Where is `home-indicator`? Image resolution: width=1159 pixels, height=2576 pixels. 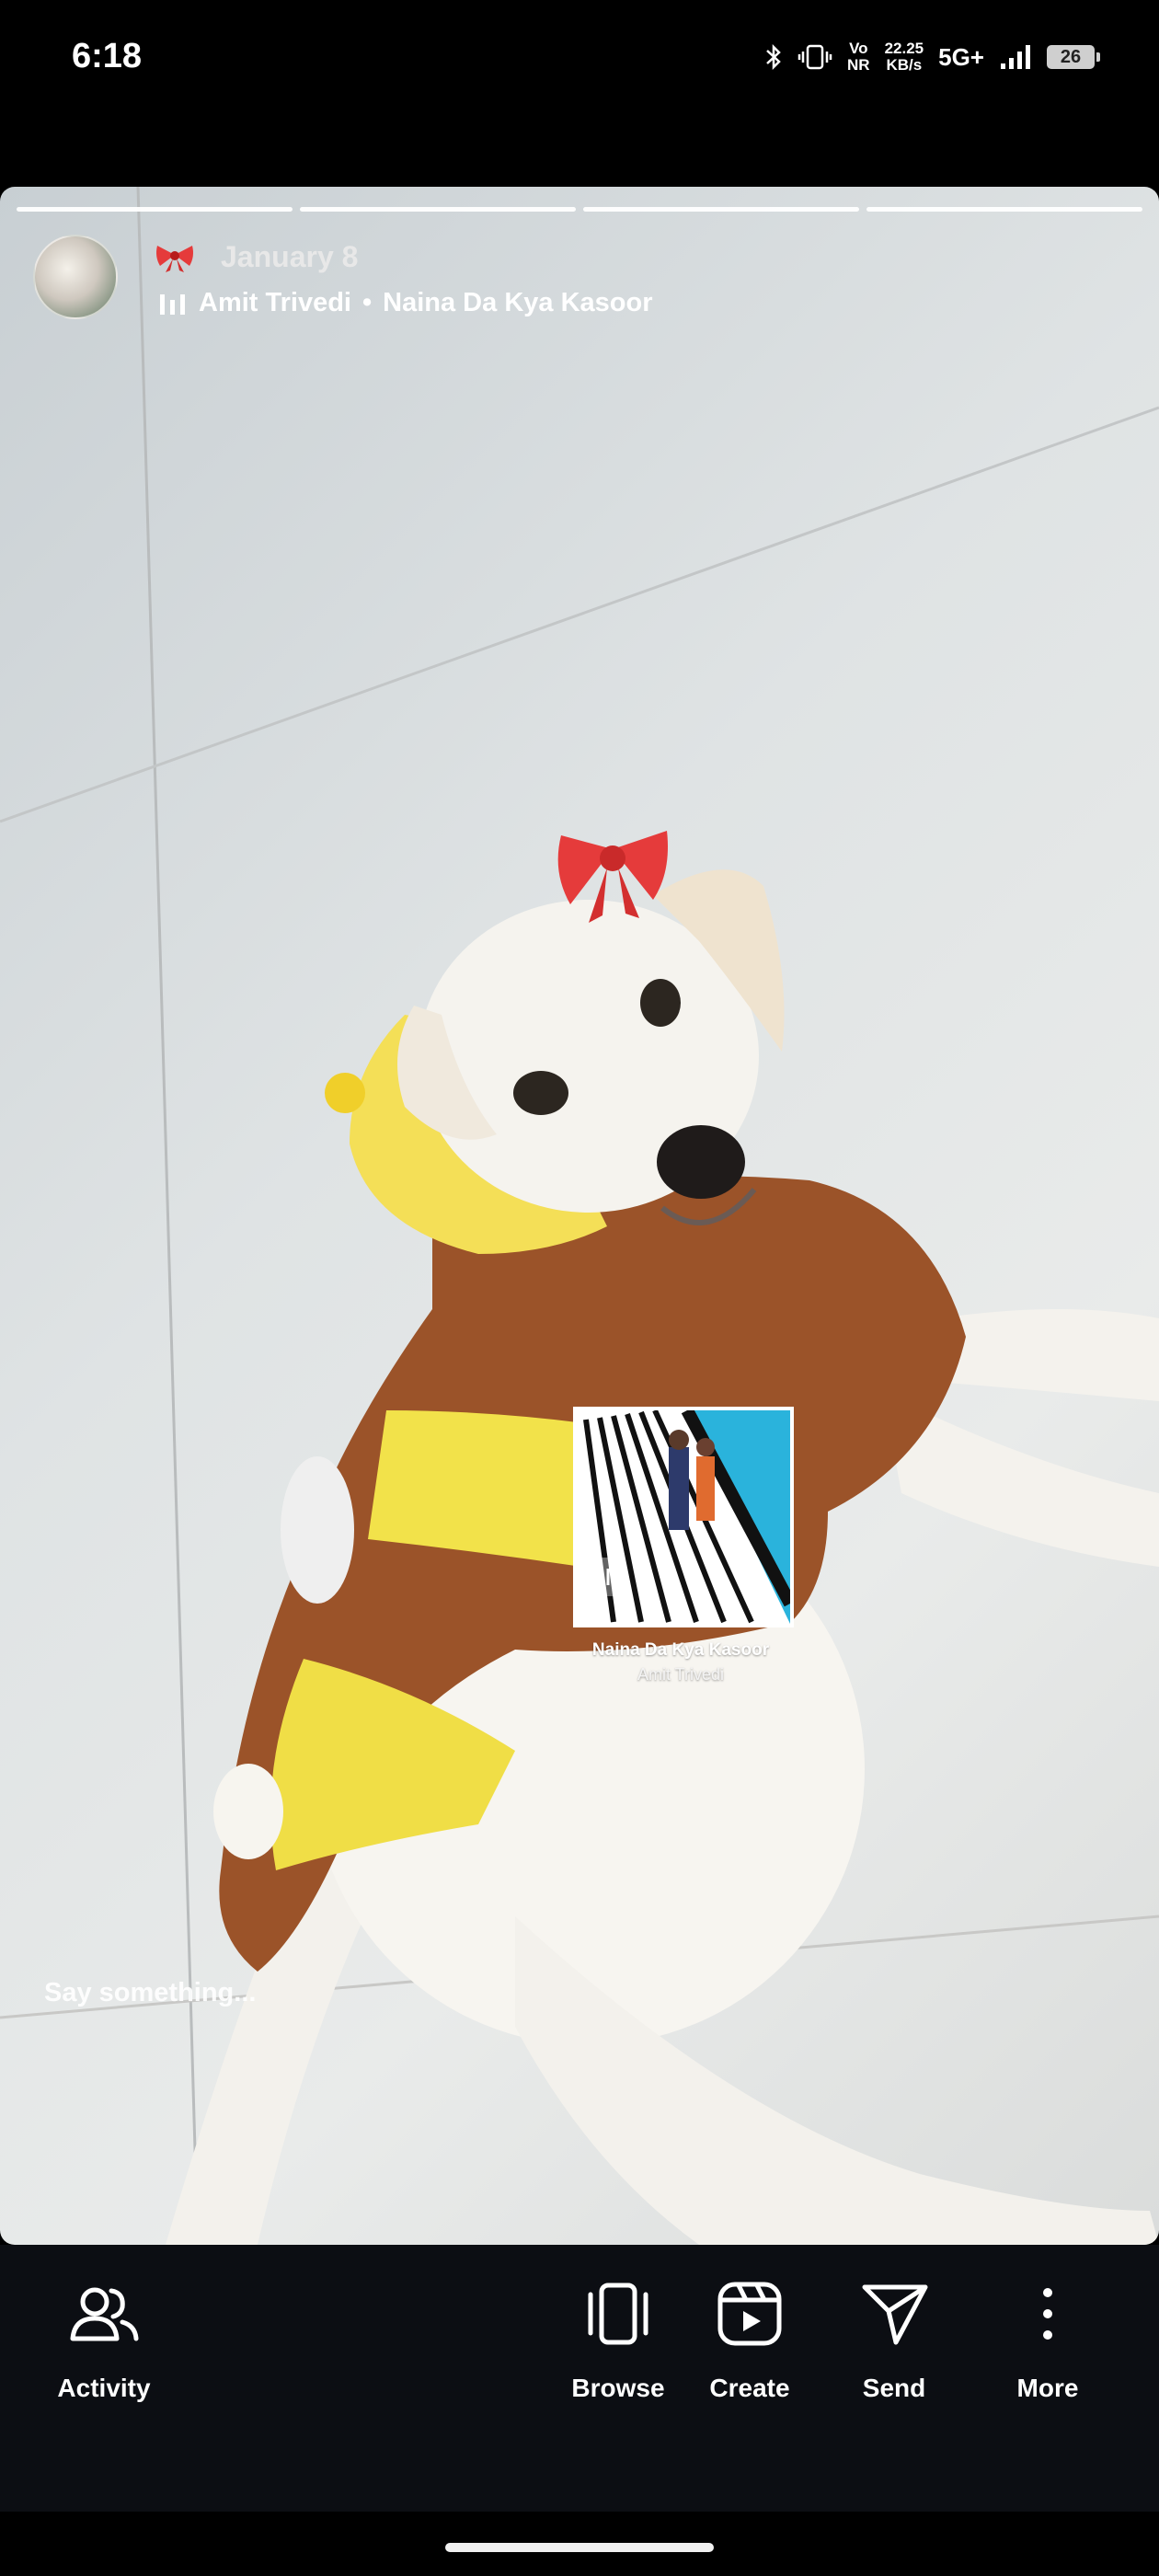 home-indicator is located at coordinates (579, 2547).